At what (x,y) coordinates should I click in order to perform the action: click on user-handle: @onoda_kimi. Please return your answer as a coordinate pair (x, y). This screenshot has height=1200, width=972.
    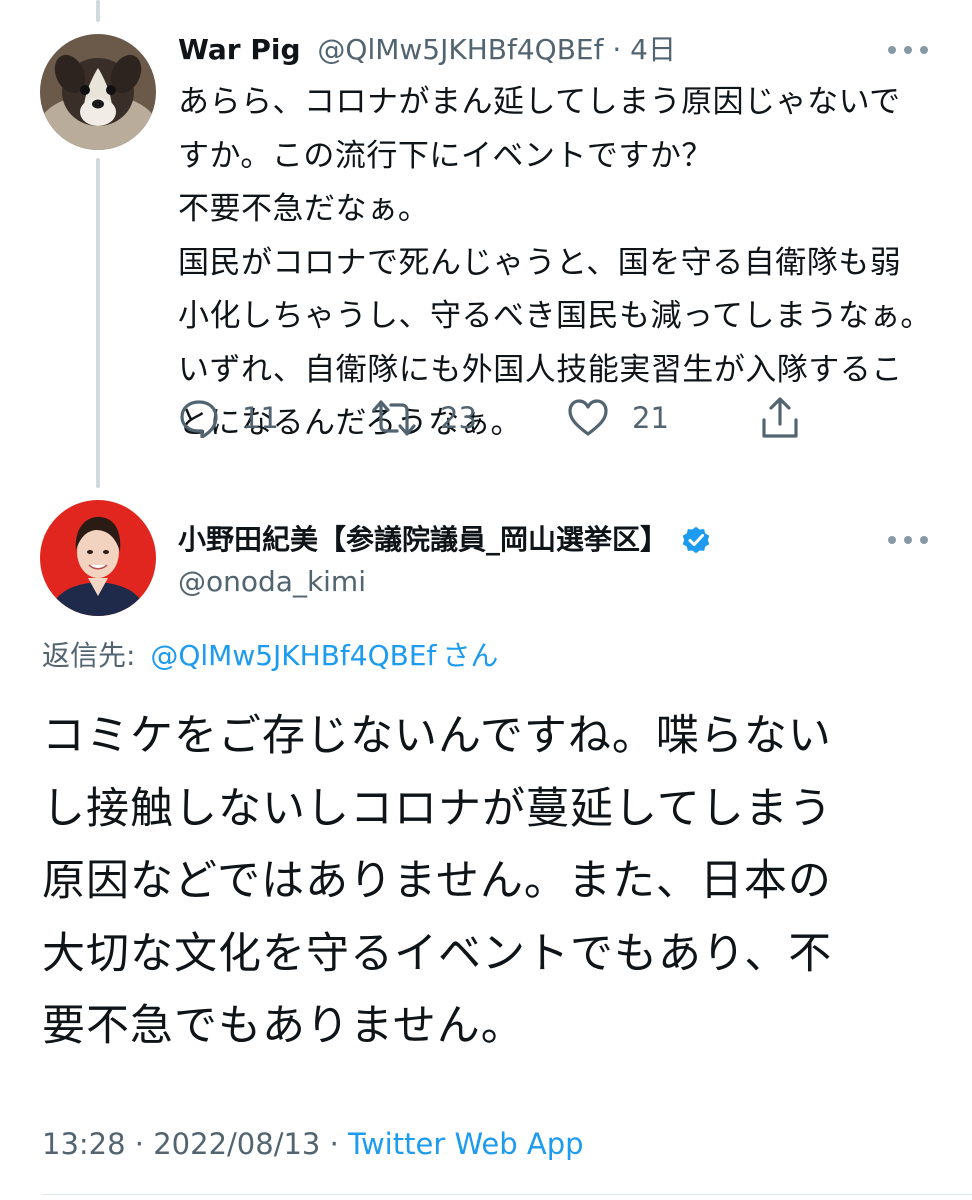
    Looking at the image, I should click on (272, 582).